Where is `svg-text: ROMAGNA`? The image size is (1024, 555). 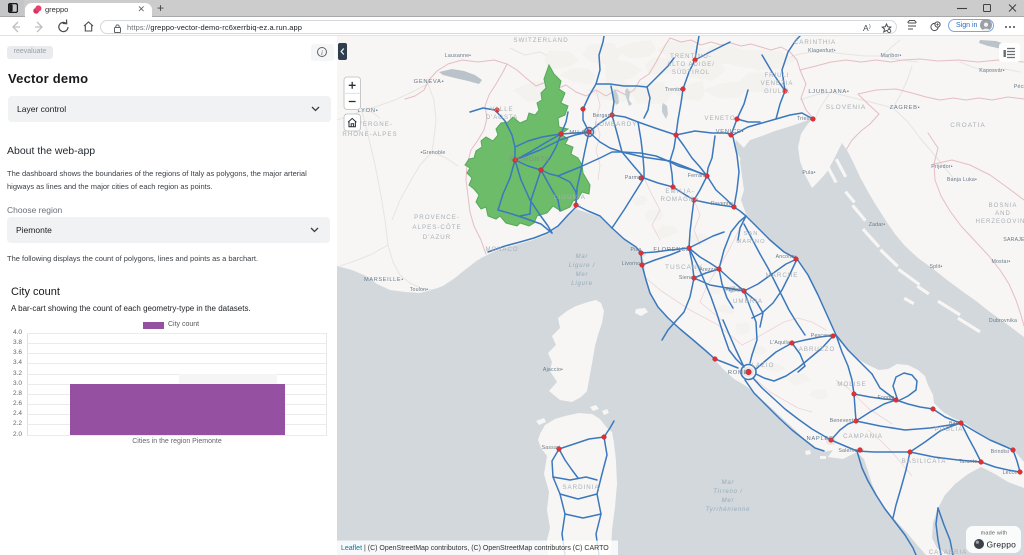 svg-text: ROMAGNA is located at coordinates (680, 199).